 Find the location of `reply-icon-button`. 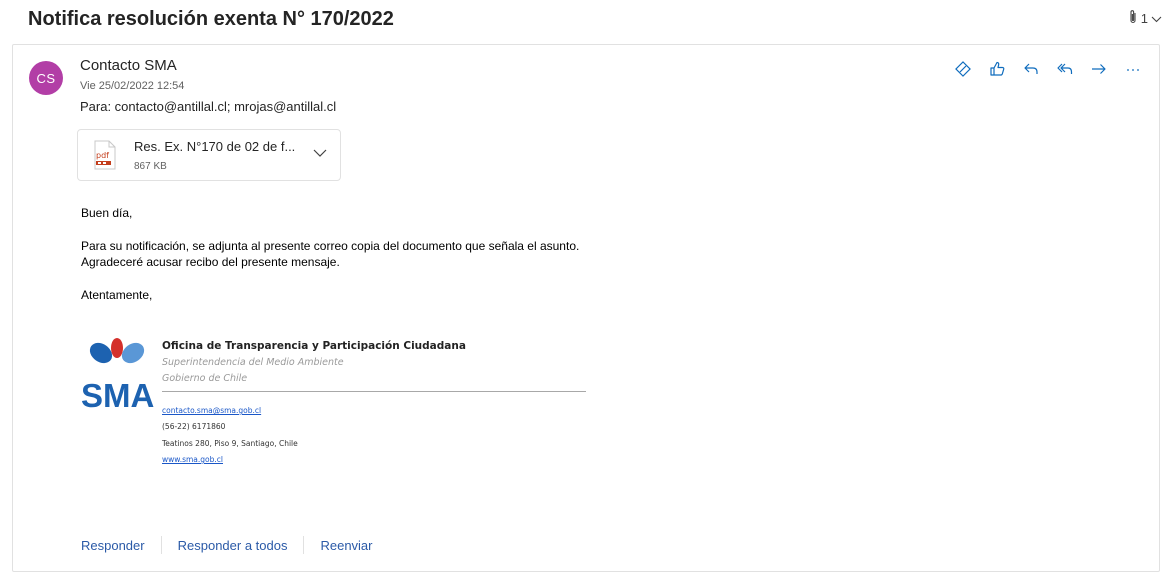

reply-icon-button is located at coordinates (1031, 71).